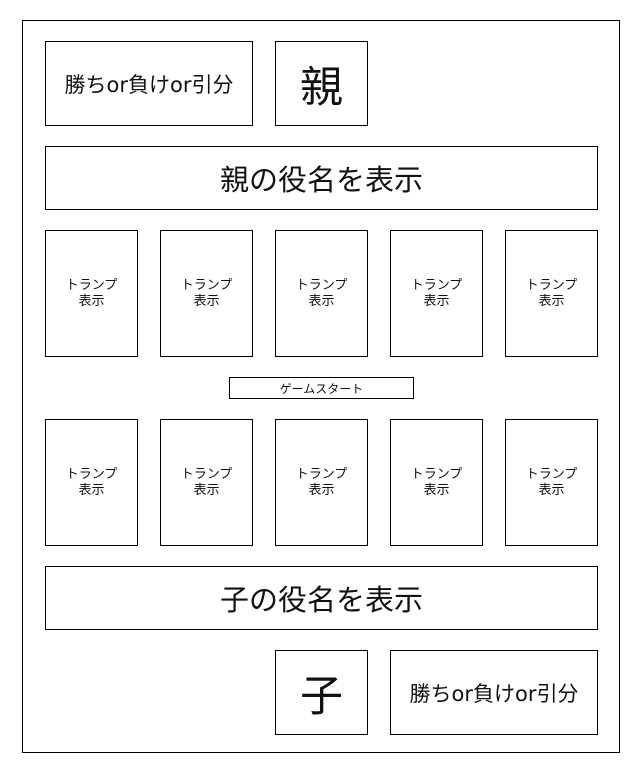 The image size is (644, 782). I want to click on dealer-hand-name-box: 親の役名を表示, so click(321, 178).